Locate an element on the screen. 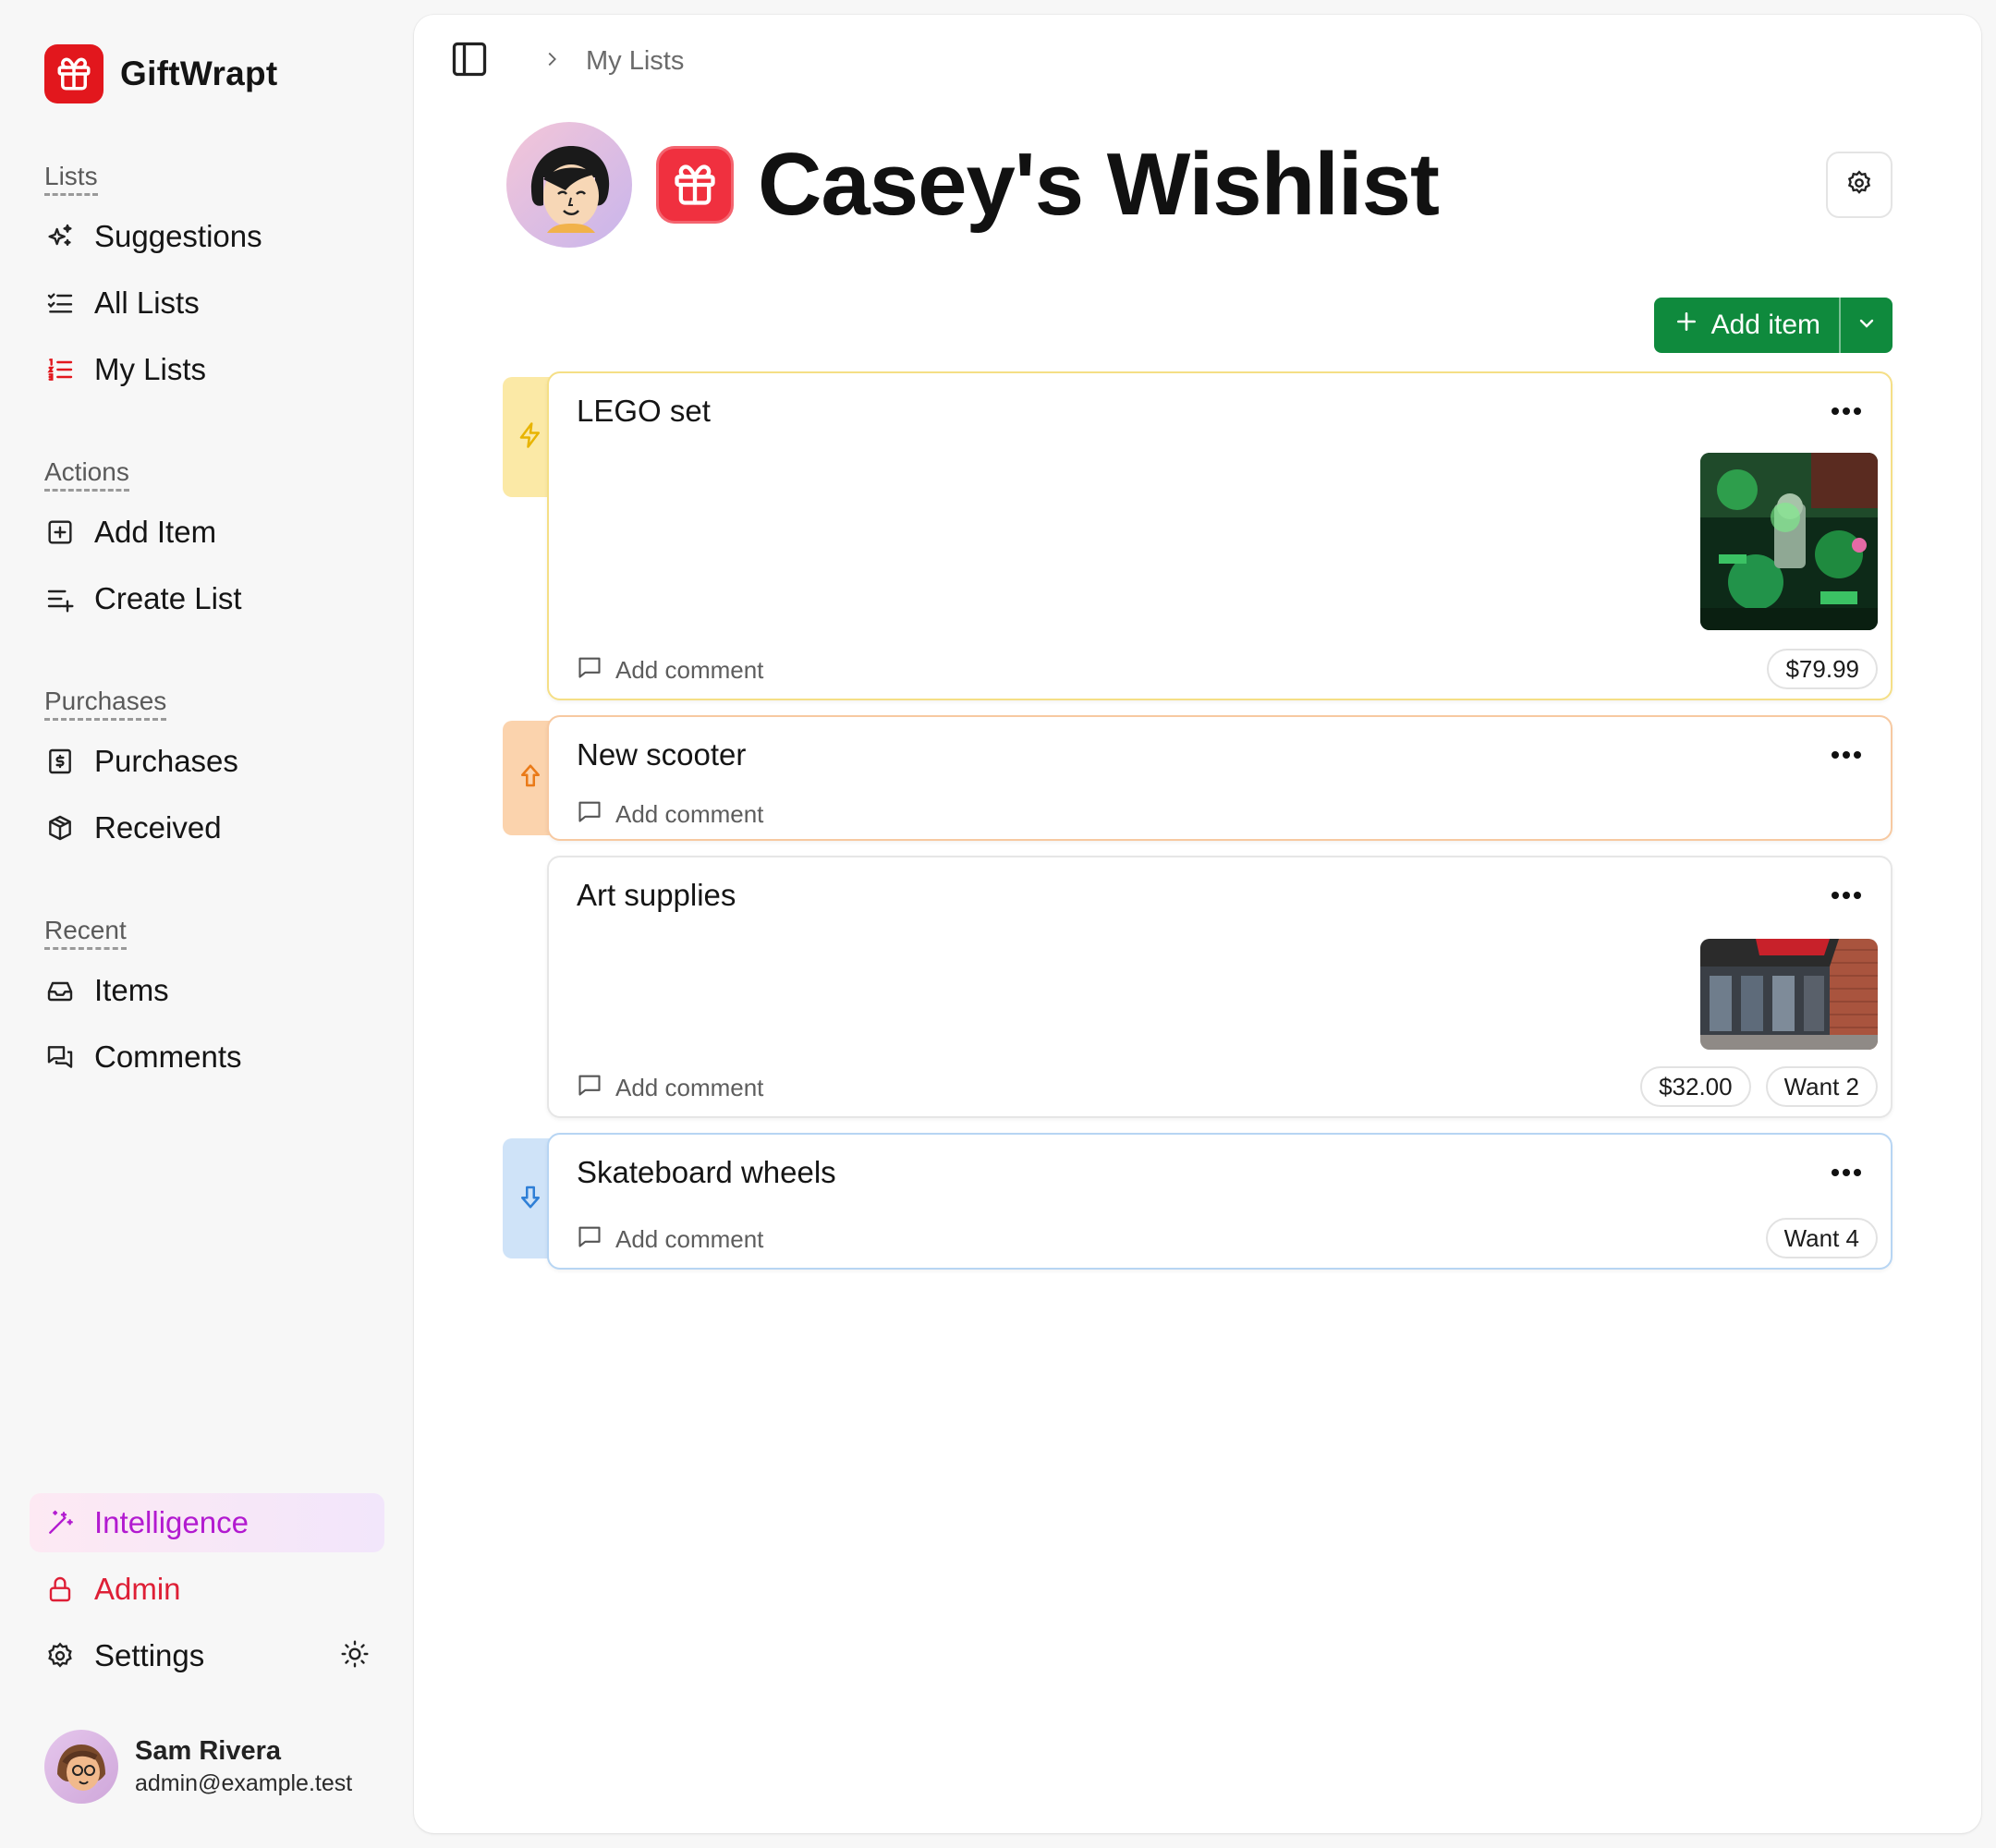  list-item: LEGO set Add comment $79.99 is located at coordinates (1198, 536).